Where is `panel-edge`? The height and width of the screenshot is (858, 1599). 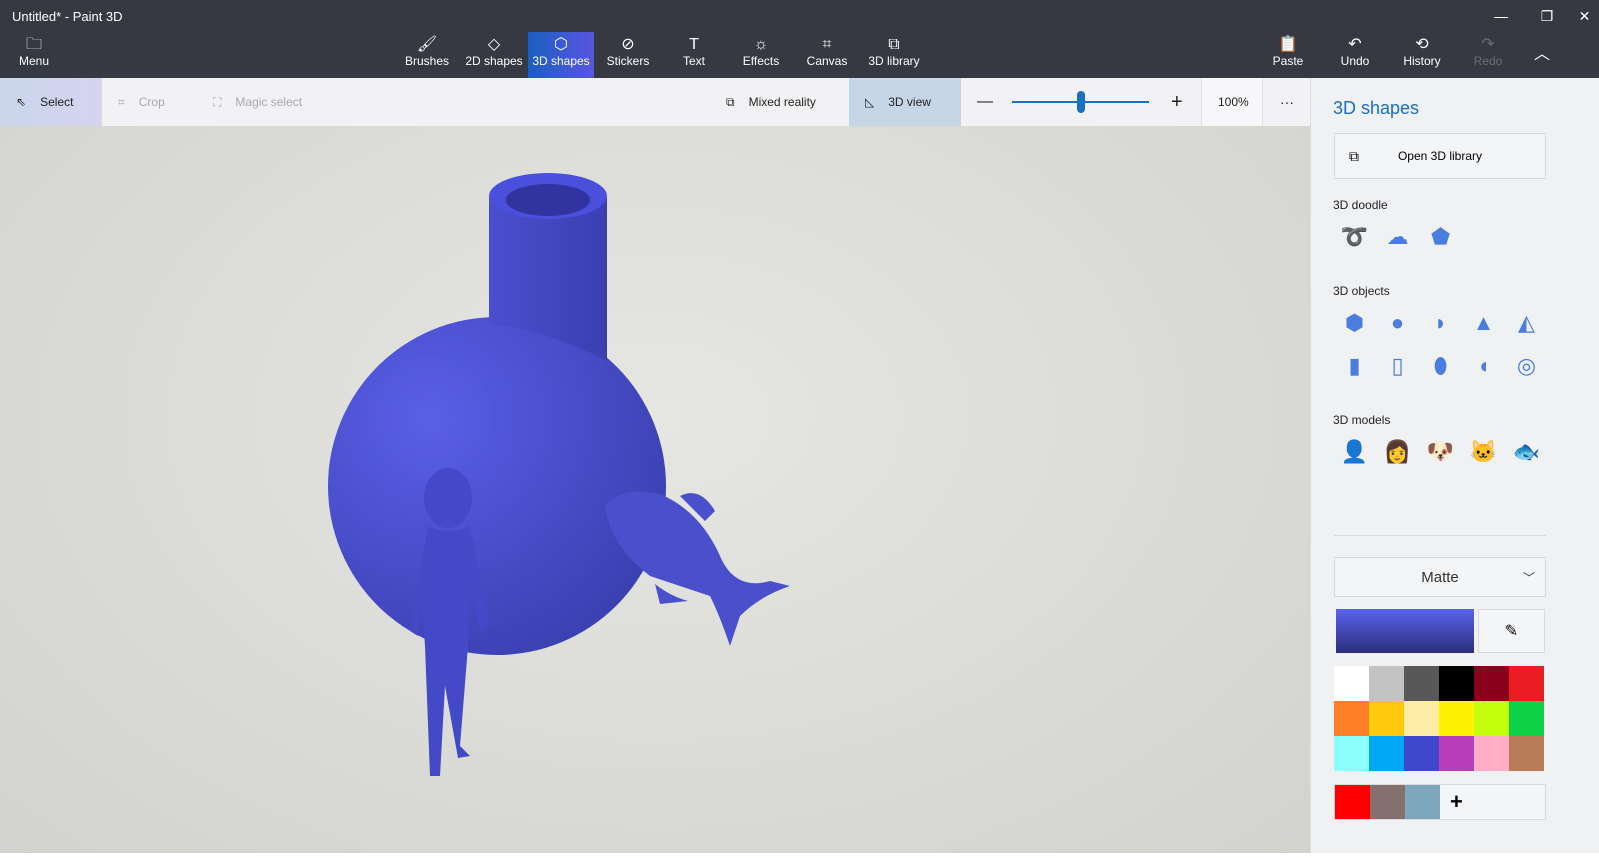
panel-edge is located at coordinates (1583, 465).